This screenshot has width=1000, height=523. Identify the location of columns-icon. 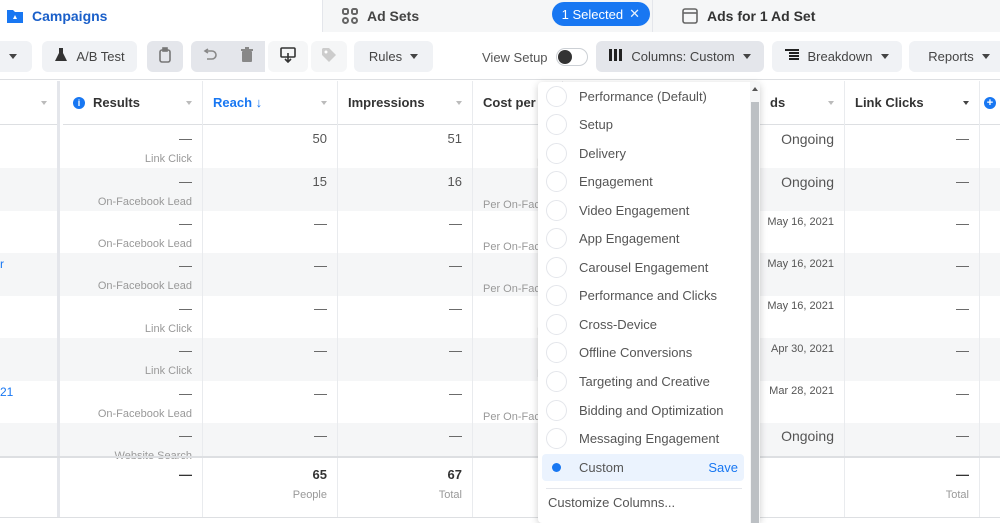
(616, 56).